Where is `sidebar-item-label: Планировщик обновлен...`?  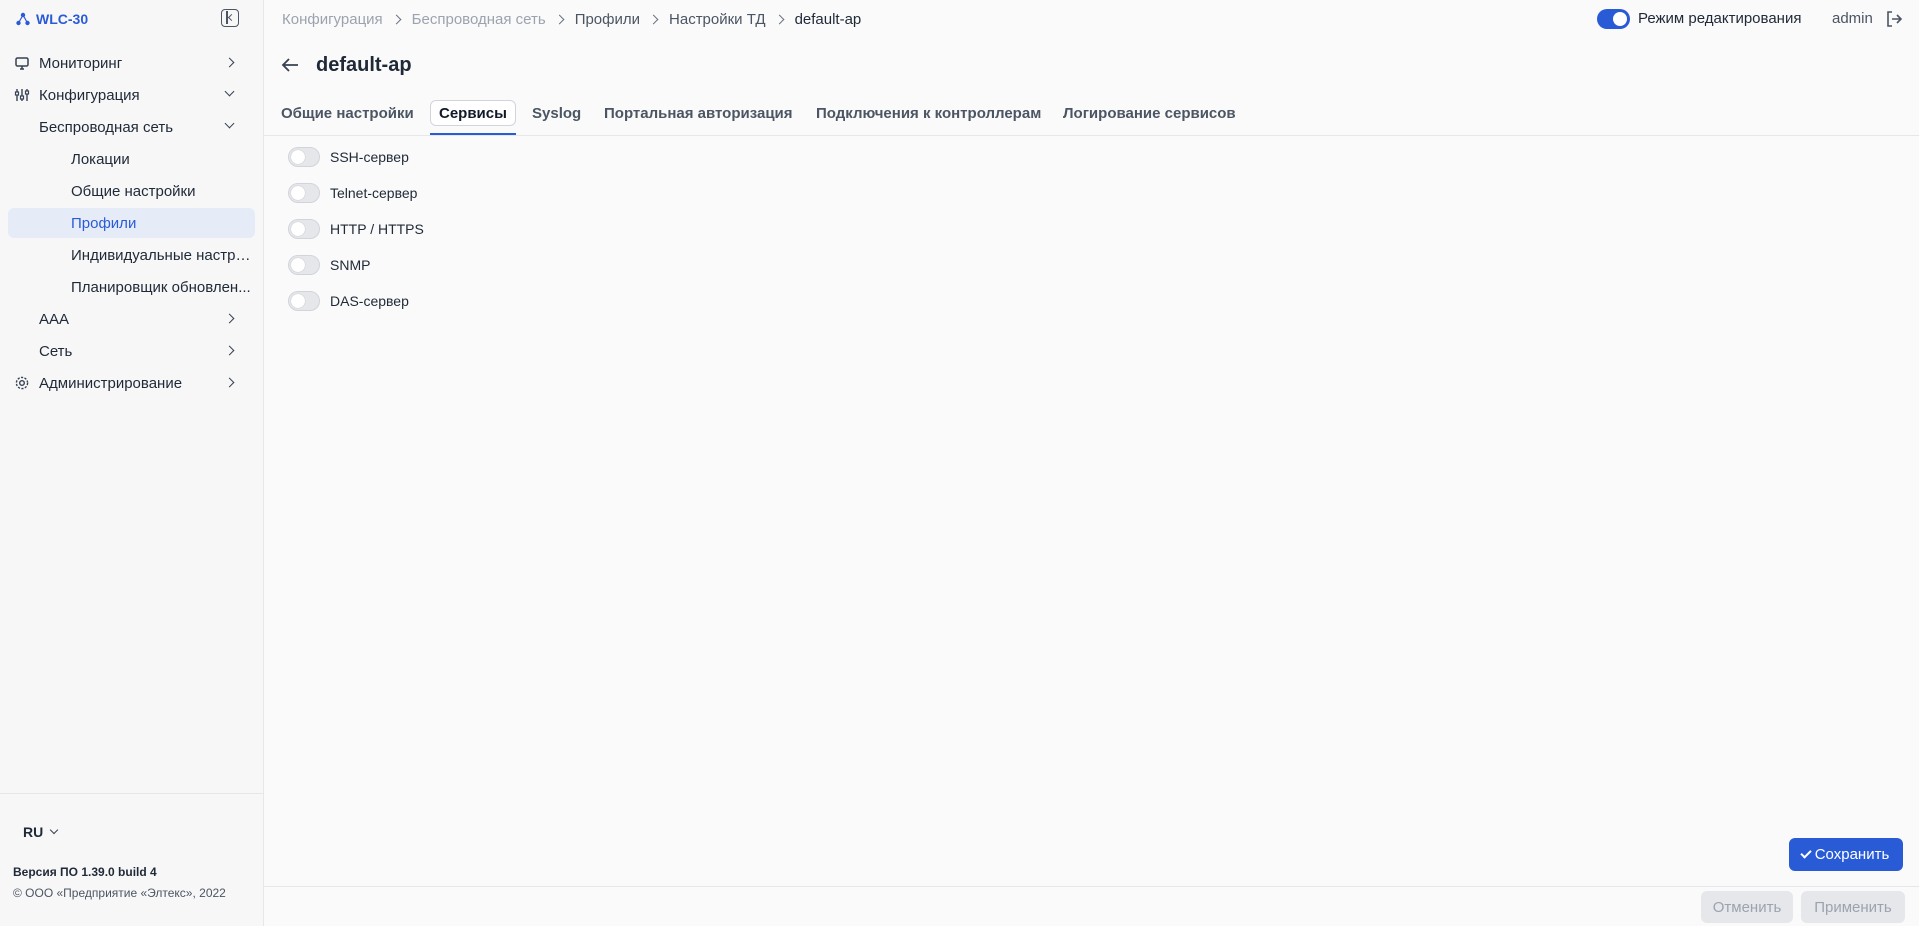 sidebar-item-label: Планировщик обновлен... is located at coordinates (161, 287).